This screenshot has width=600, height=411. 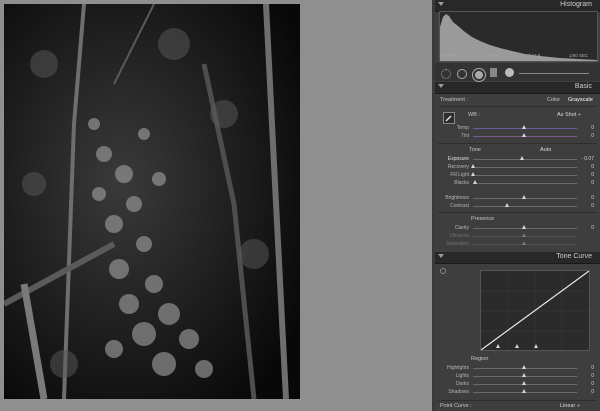 What do you see at coordinates (524, 367) in the screenshot?
I see `highlights-slider-handle` at bounding box center [524, 367].